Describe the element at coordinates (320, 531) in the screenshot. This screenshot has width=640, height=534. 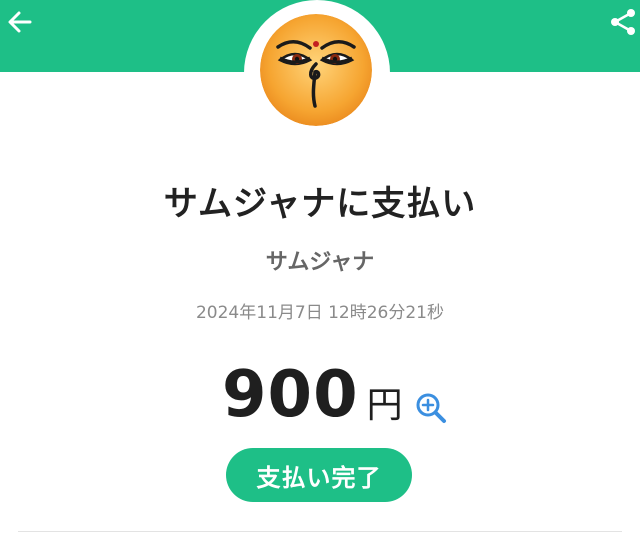
I see `divider` at that location.